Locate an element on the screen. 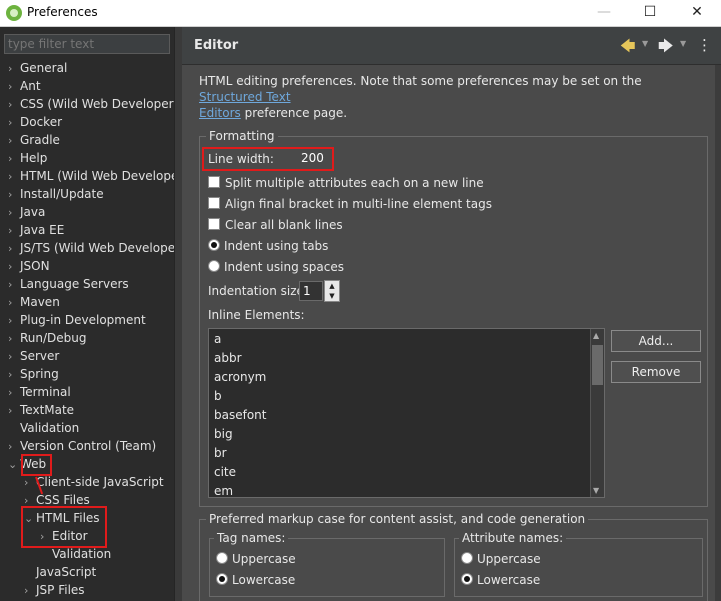 Image resolution: width=721 pixels, height=601 pixels. indentation-size-spinner: ▲ ▼ is located at coordinates (332, 291).